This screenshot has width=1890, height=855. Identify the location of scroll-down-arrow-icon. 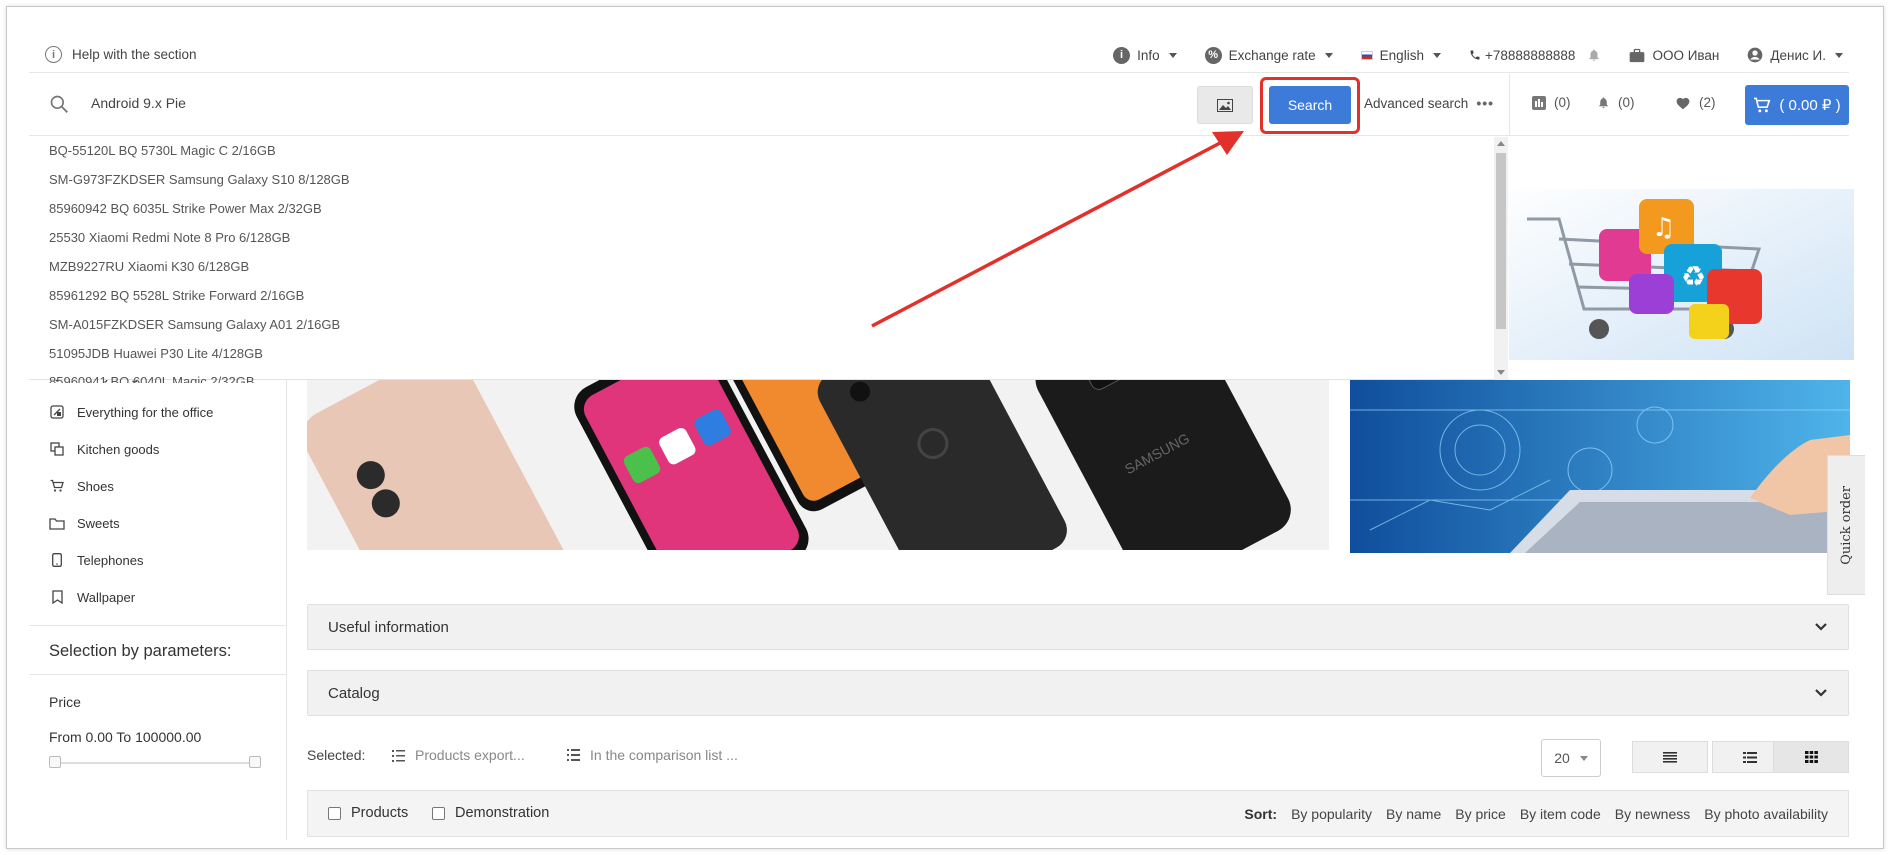
(1501, 372).